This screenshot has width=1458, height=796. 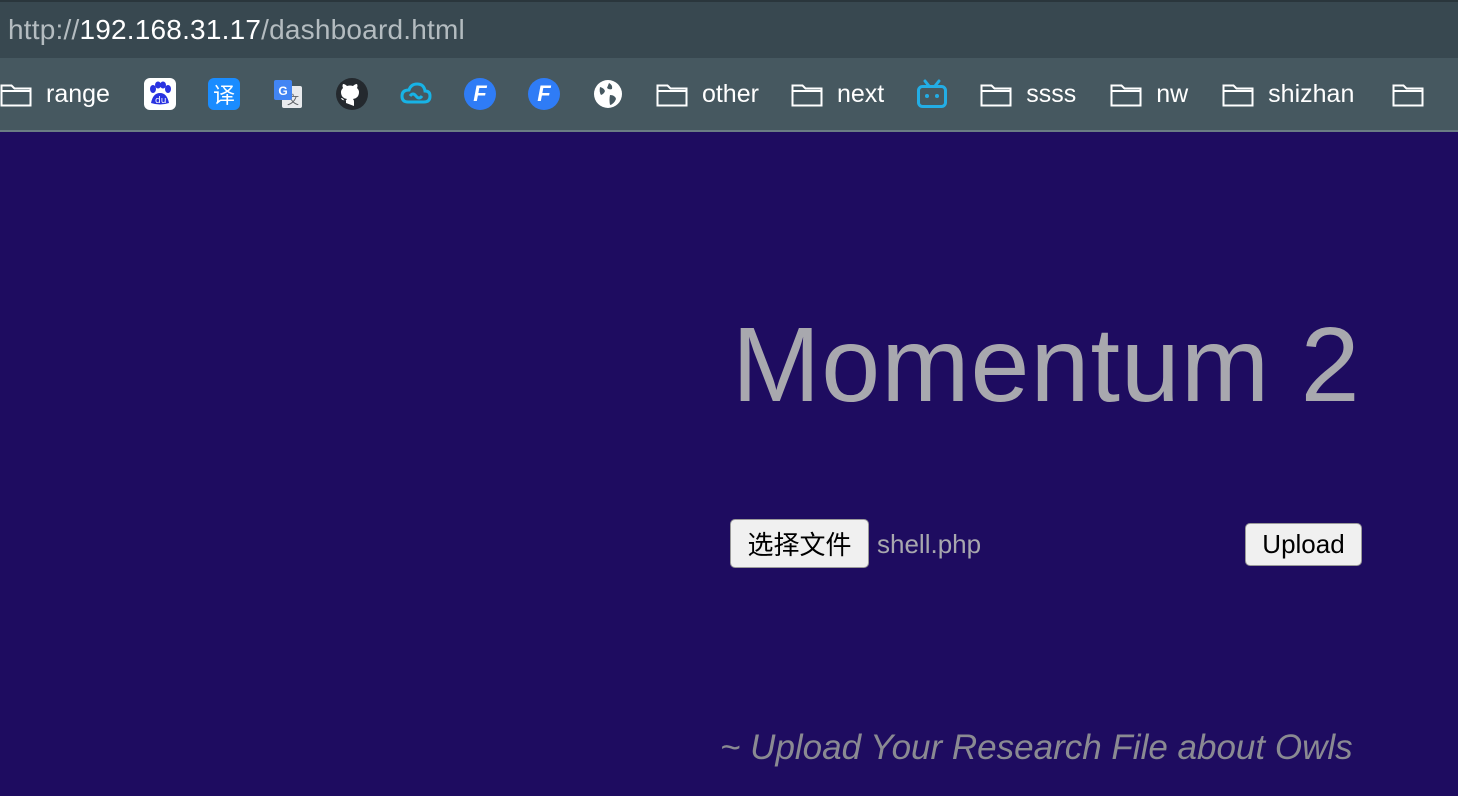 I want to click on bookmark-baidu: du, so click(x=159, y=94).